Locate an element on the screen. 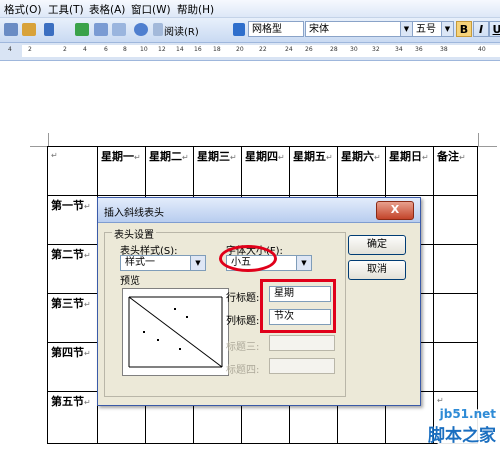  italic-button: I is located at coordinates (481, 29).